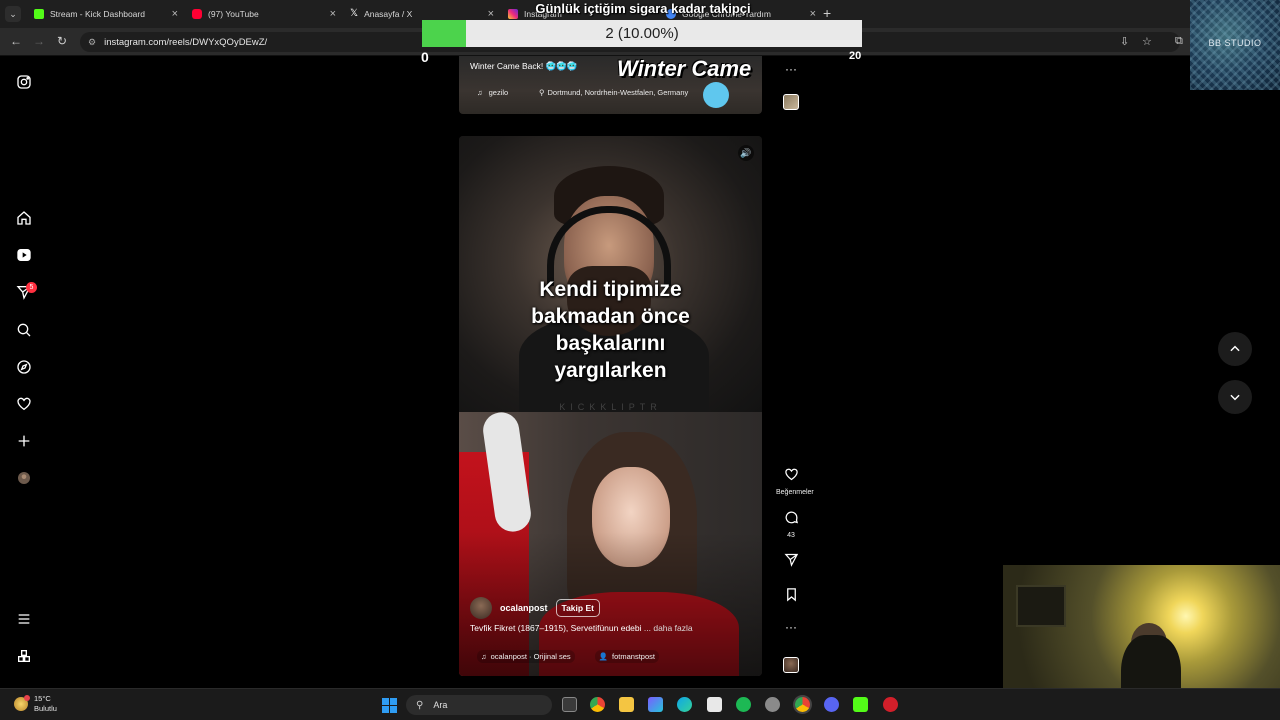 This screenshot has height=720, width=1280. What do you see at coordinates (613, 92) in the screenshot?
I see `previous-reel-location: ⚲ Dortmund, Nordrhein-Westfalen, Germany` at bounding box center [613, 92].